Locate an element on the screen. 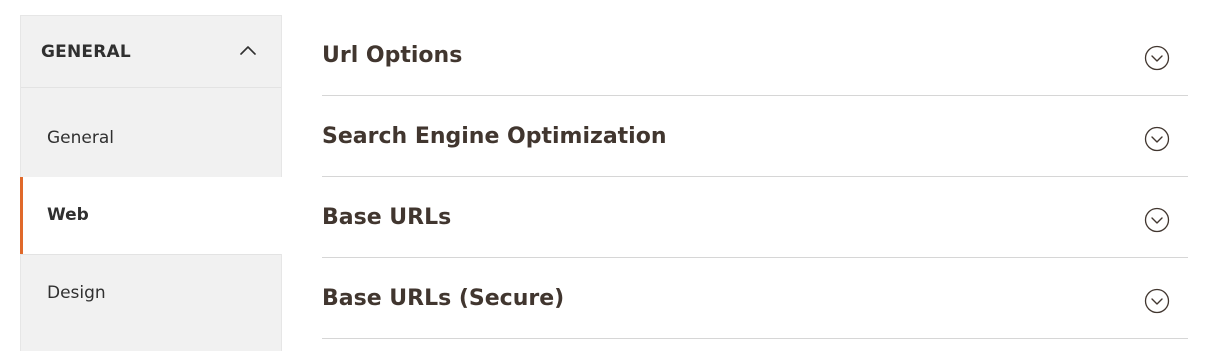  section-title: Base URLs is located at coordinates (387, 217).